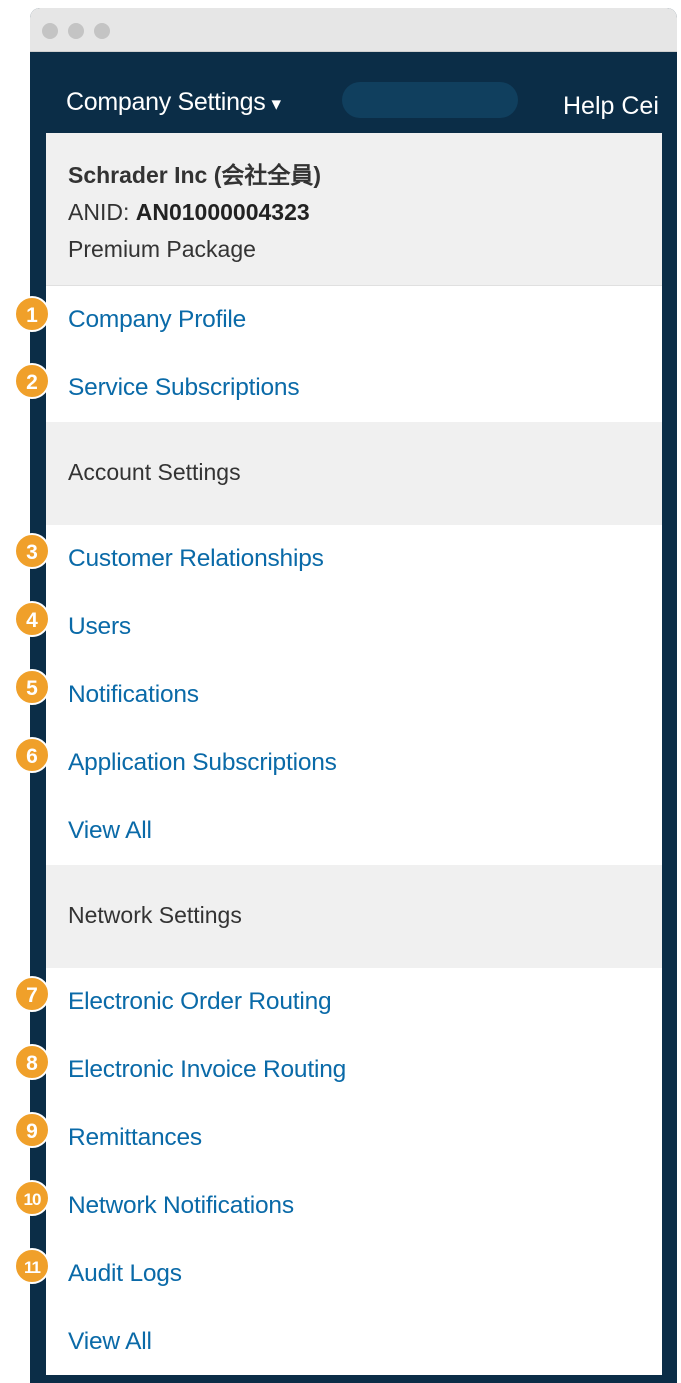 This screenshot has height=1383, width=681. Describe the element at coordinates (162, 249) in the screenshot. I see `company-package: Premium Package` at that location.